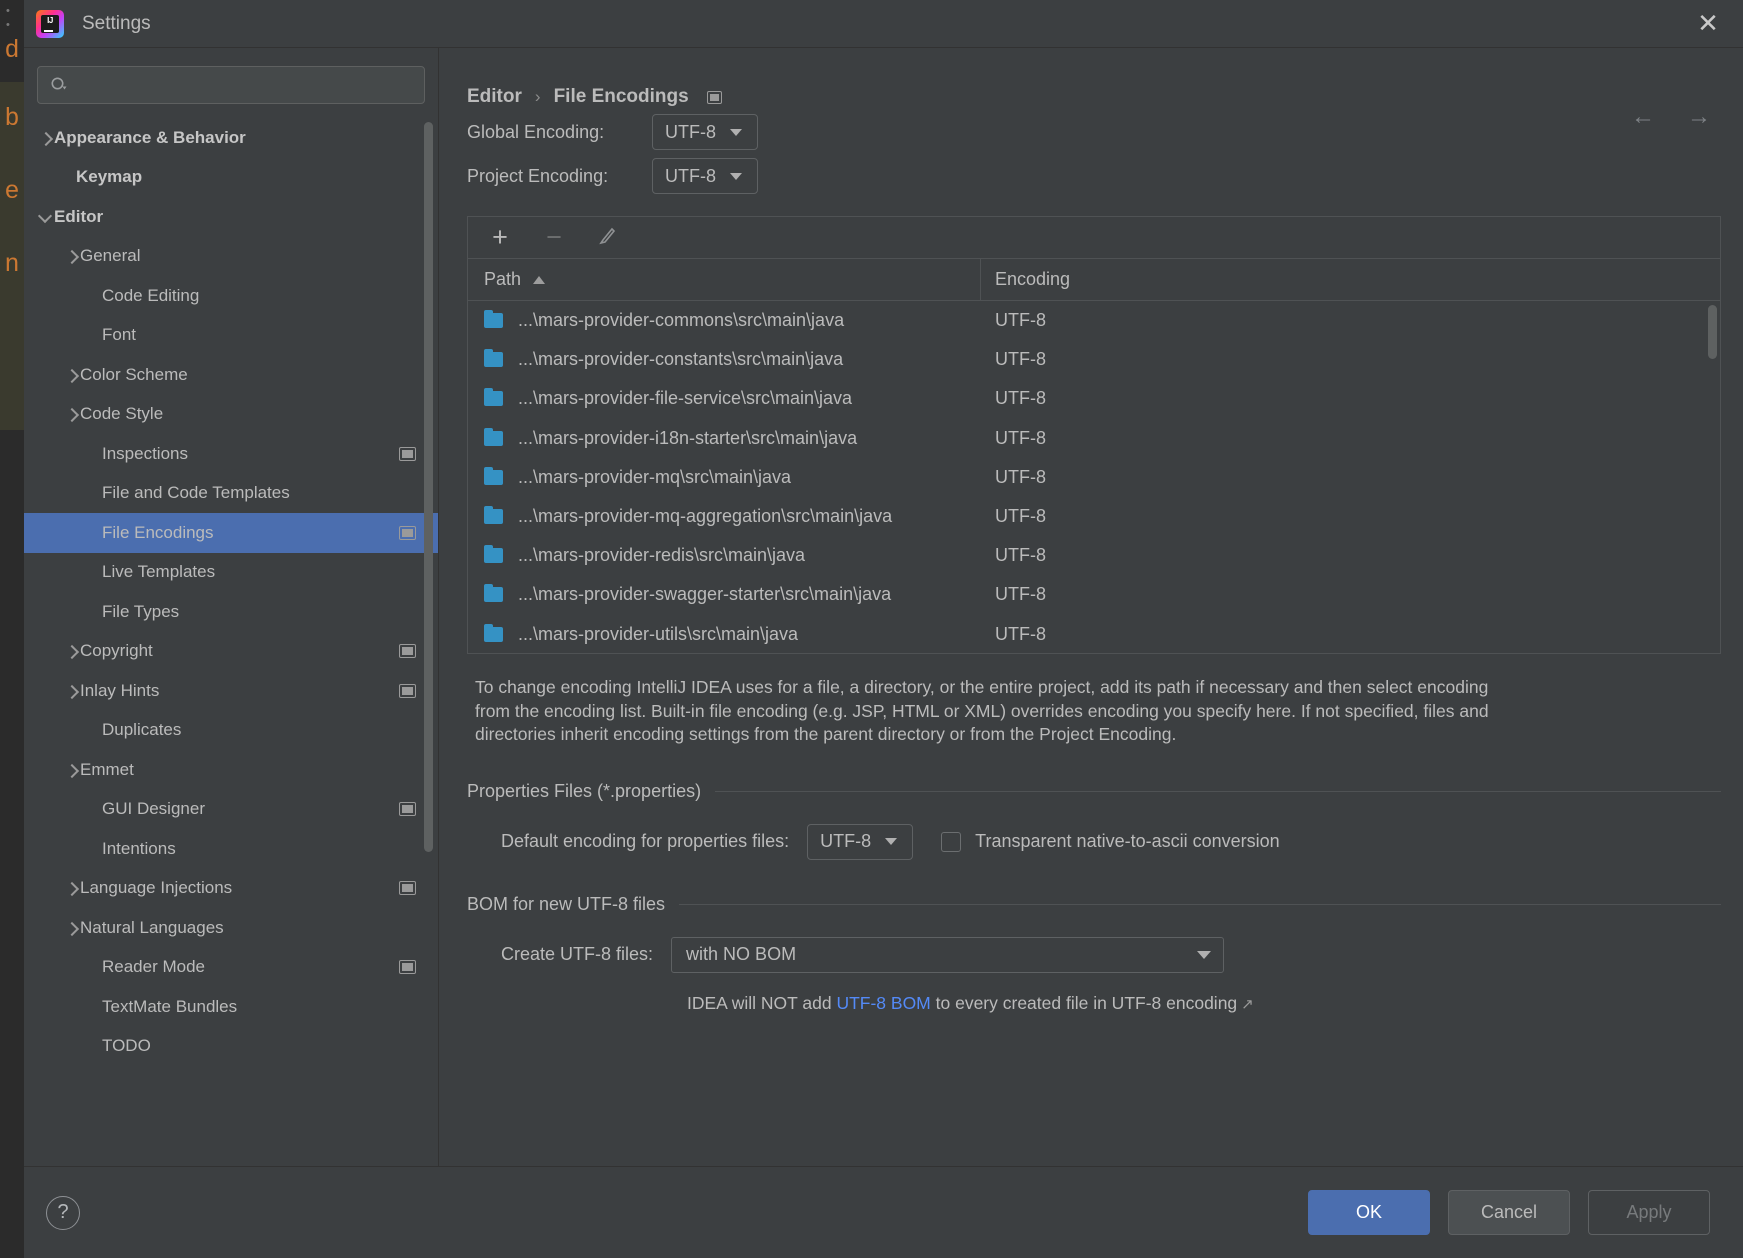  Describe the element at coordinates (494, 97) in the screenshot. I see `breadcrumb-parent: Editor` at that location.